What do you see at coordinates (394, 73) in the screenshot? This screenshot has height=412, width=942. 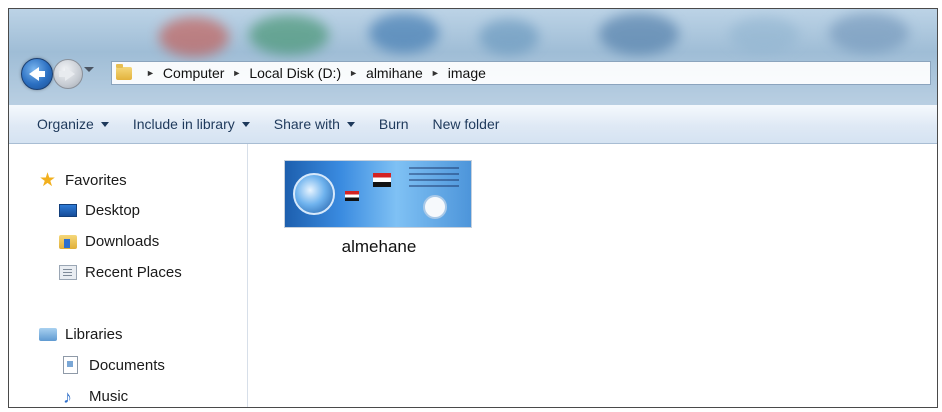 I see `breadcrumb-almihane: almihane` at bounding box center [394, 73].